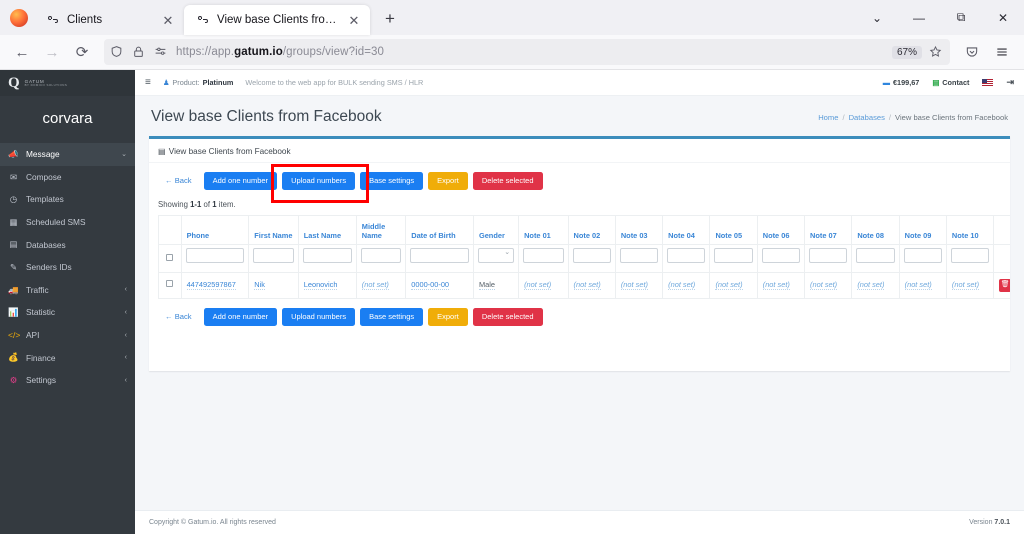 This screenshot has width=1024, height=534. What do you see at coordinates (273, 229) in the screenshot?
I see `column-header-first-name: First Name` at bounding box center [273, 229].